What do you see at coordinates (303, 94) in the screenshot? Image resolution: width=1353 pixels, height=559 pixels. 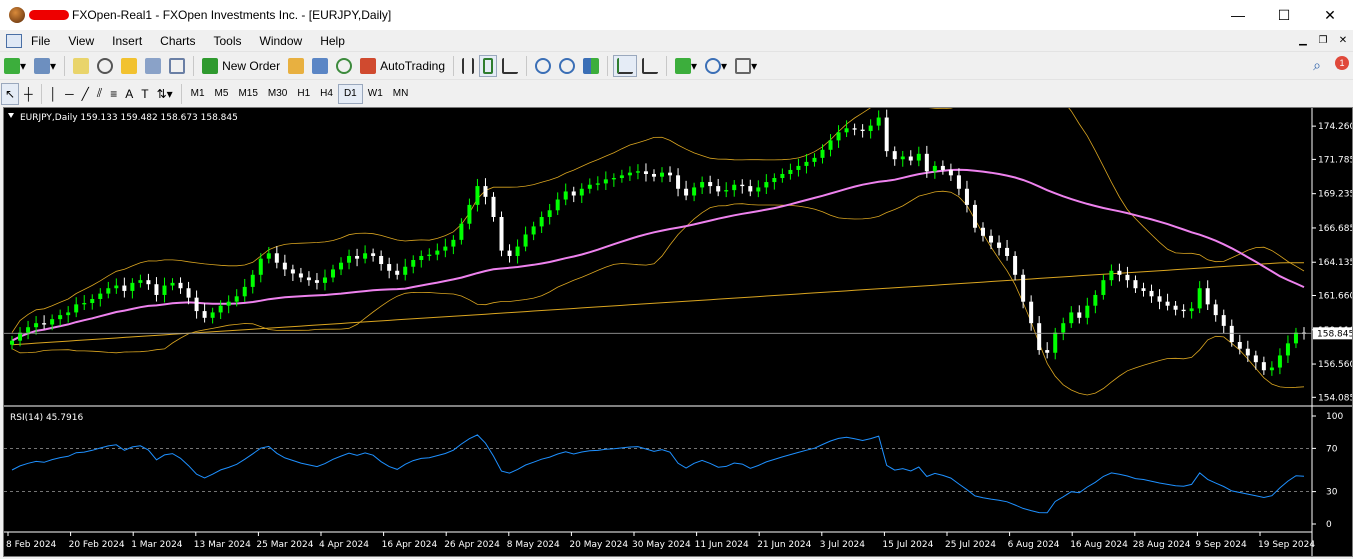 I see `timeframe-h1: H1` at bounding box center [303, 94].